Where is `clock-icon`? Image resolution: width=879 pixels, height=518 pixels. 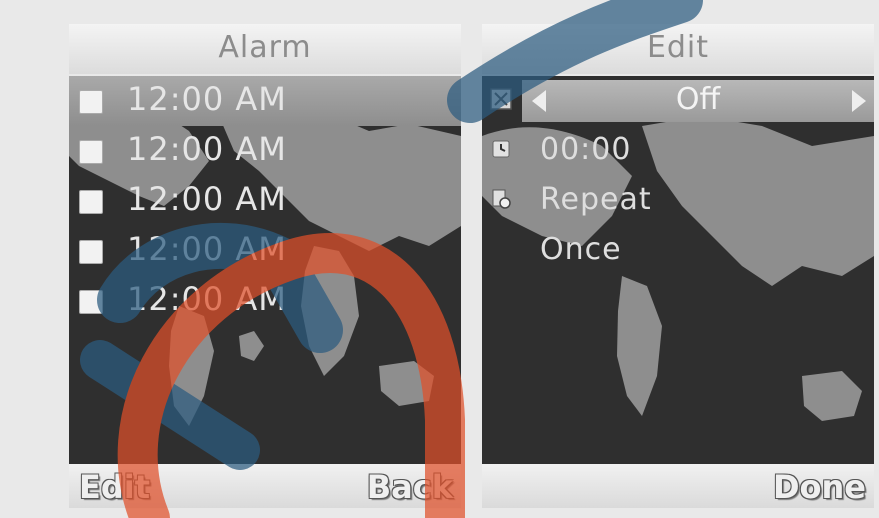
clock-icon is located at coordinates (501, 149).